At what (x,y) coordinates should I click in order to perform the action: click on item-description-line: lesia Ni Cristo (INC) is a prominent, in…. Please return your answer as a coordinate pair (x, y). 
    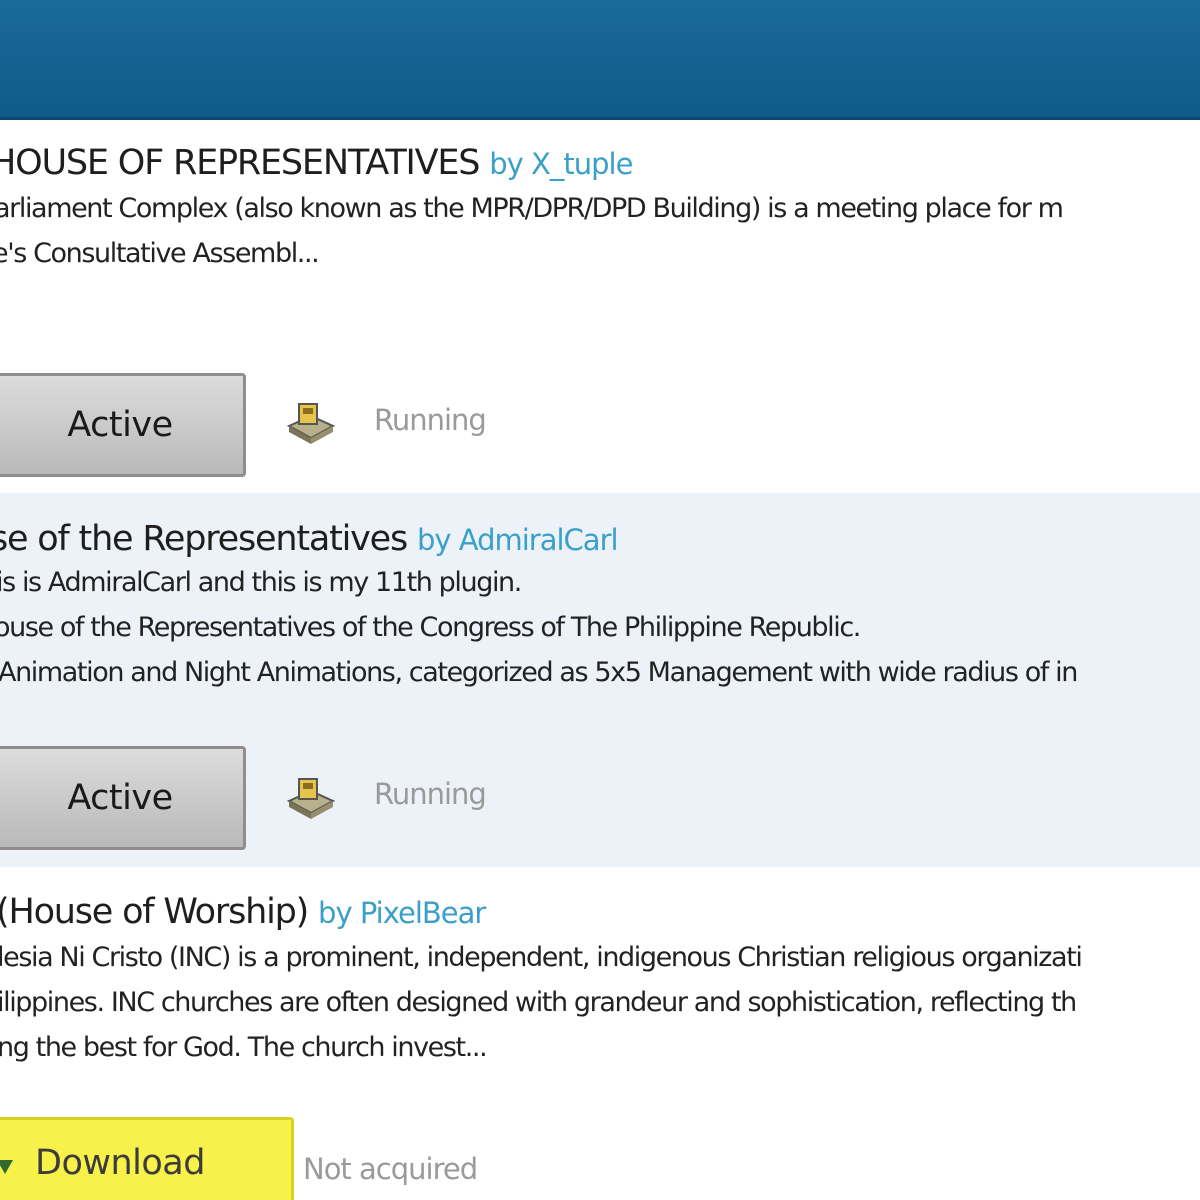
    Looking at the image, I should click on (541, 957).